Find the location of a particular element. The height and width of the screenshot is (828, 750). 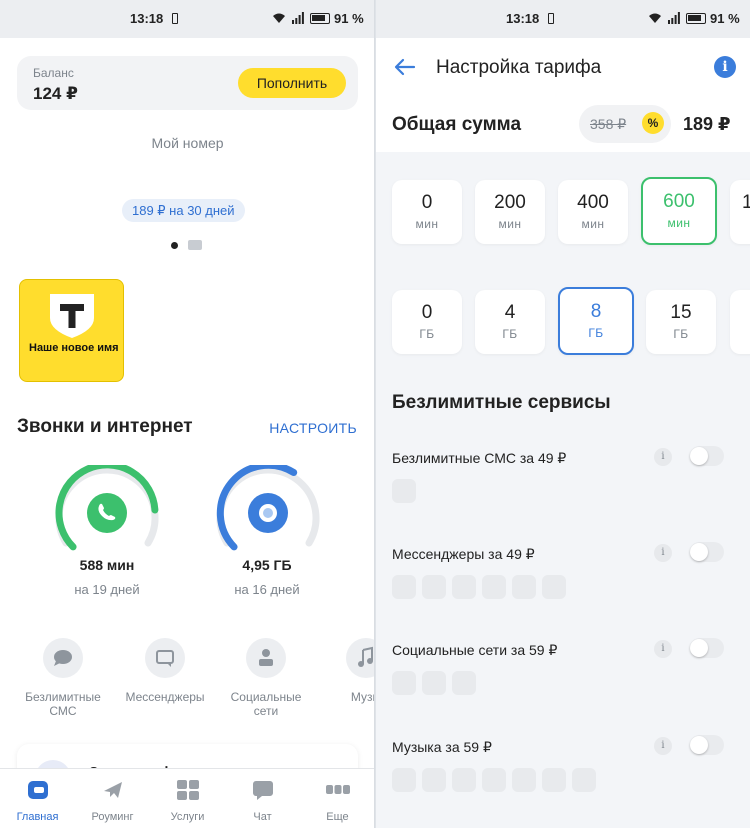

unlimited-name: Социальные сети за 59 ₽ is located at coordinates (475, 650).